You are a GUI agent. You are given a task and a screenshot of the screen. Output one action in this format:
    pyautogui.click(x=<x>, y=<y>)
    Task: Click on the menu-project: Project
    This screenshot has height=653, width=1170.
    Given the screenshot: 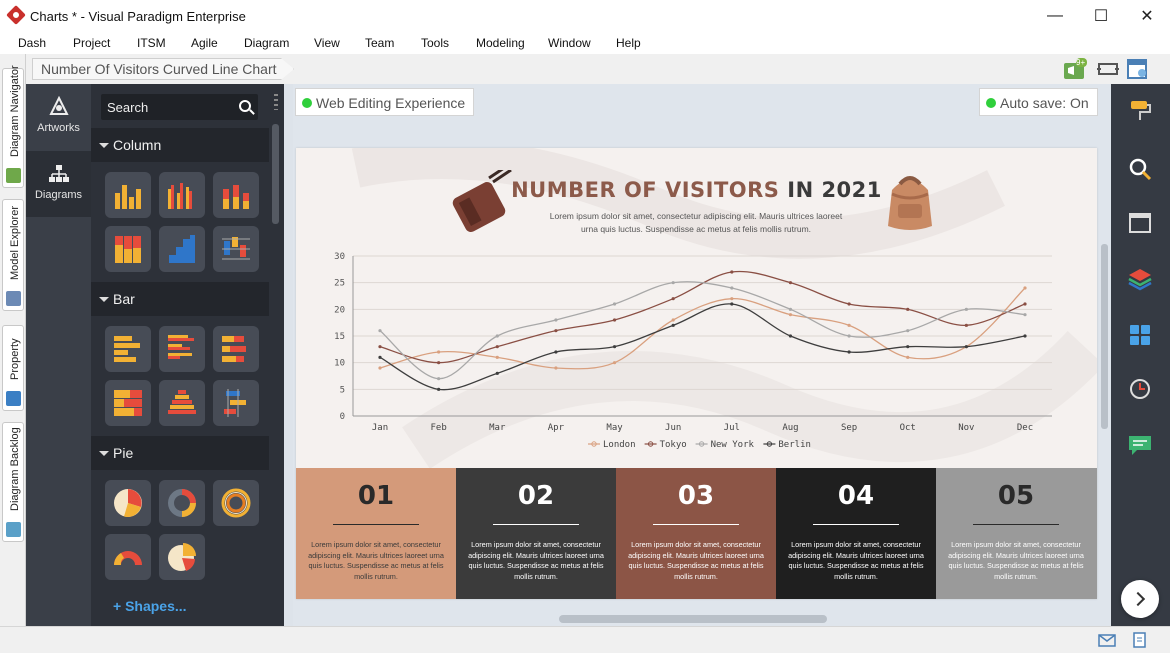 What is the action you would take?
    pyautogui.click(x=91, y=43)
    